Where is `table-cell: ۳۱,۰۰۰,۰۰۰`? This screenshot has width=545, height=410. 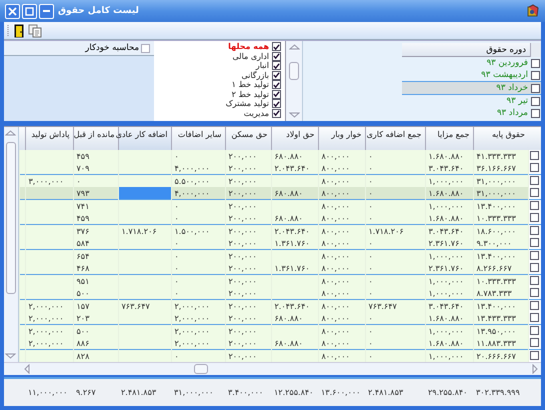 table-cell: ۳۱,۰۰۰,۰۰۰ is located at coordinates (500, 180).